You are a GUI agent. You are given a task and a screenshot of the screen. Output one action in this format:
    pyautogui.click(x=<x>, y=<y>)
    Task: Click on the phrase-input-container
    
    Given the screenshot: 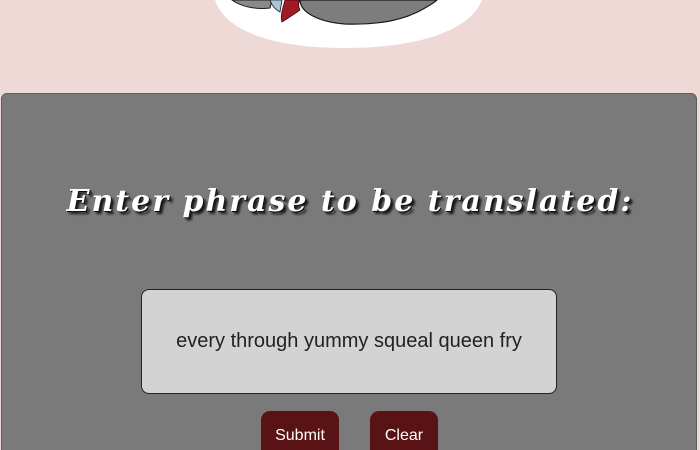 What is the action you would take?
    pyautogui.click(x=349, y=341)
    